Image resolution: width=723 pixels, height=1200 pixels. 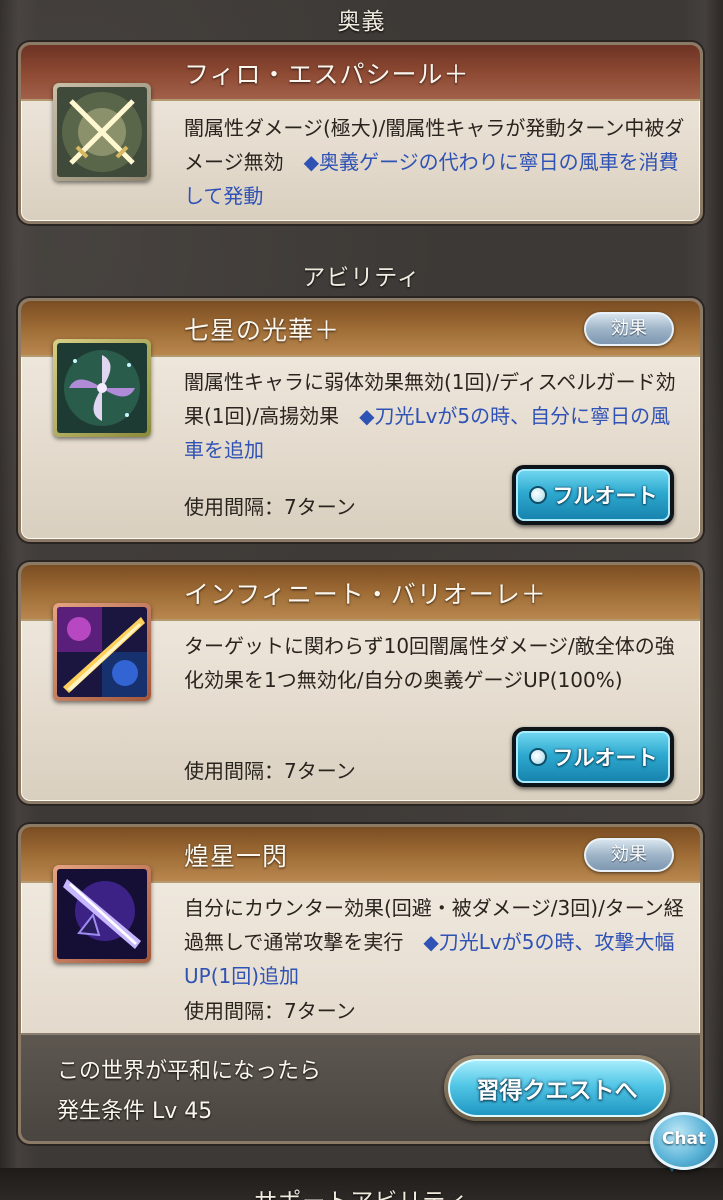 I want to click on ability-2-fullauto-button: フルオート, so click(x=593, y=757).